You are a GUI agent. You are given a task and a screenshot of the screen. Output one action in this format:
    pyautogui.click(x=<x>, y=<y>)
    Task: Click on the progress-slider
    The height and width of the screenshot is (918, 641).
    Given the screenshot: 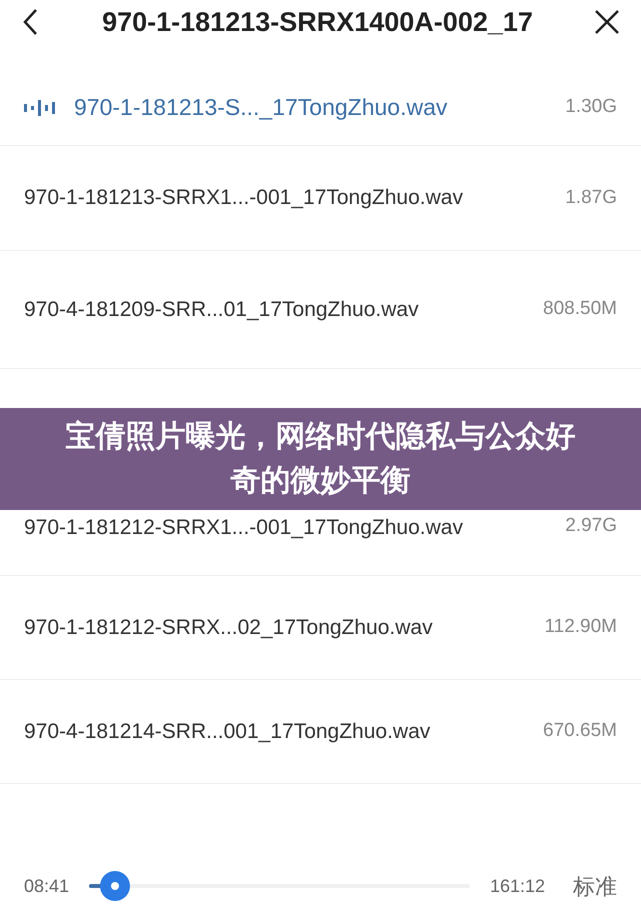 What is the action you would take?
    pyautogui.click(x=279, y=886)
    